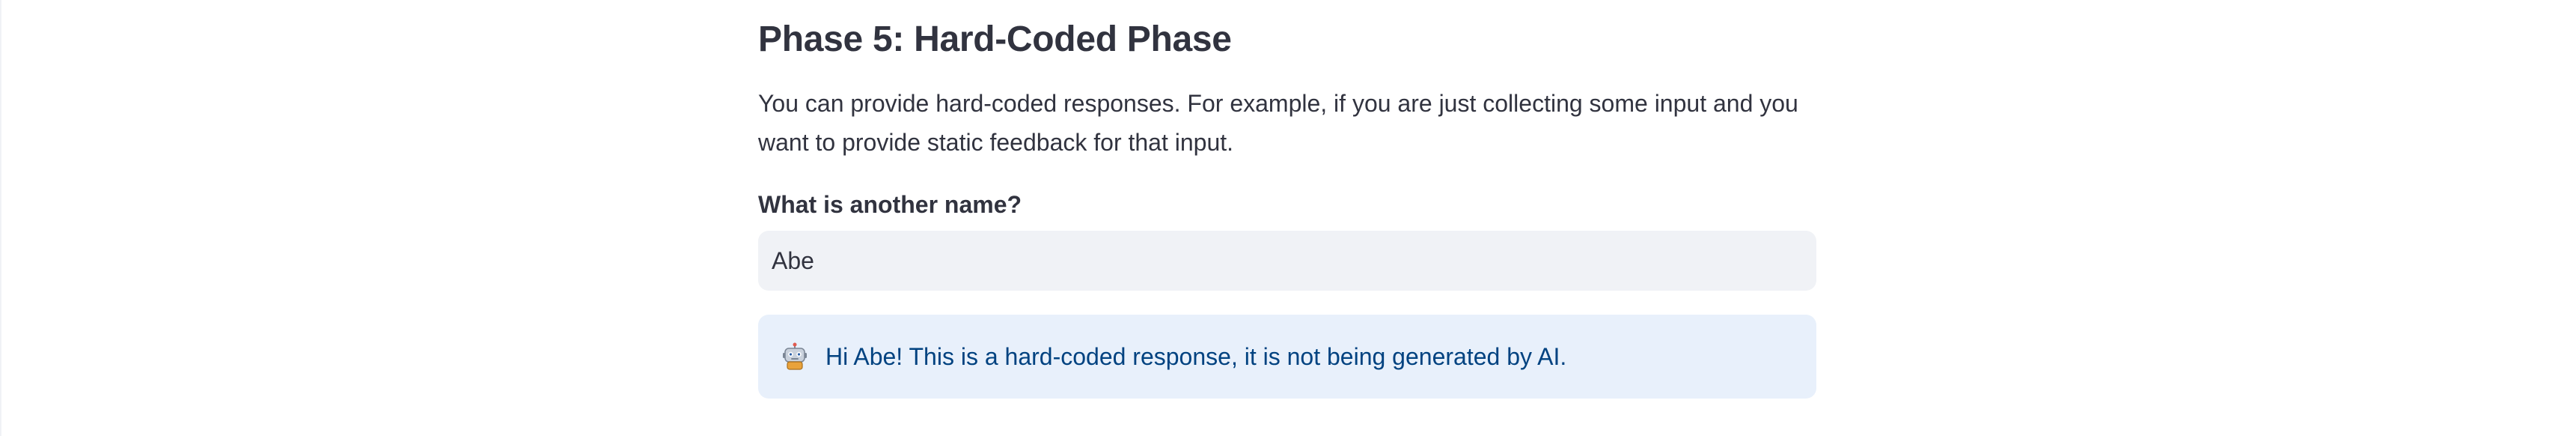 The image size is (2576, 436). I want to click on section-title: Phase 5: Hard-Coded Phase, so click(995, 39).